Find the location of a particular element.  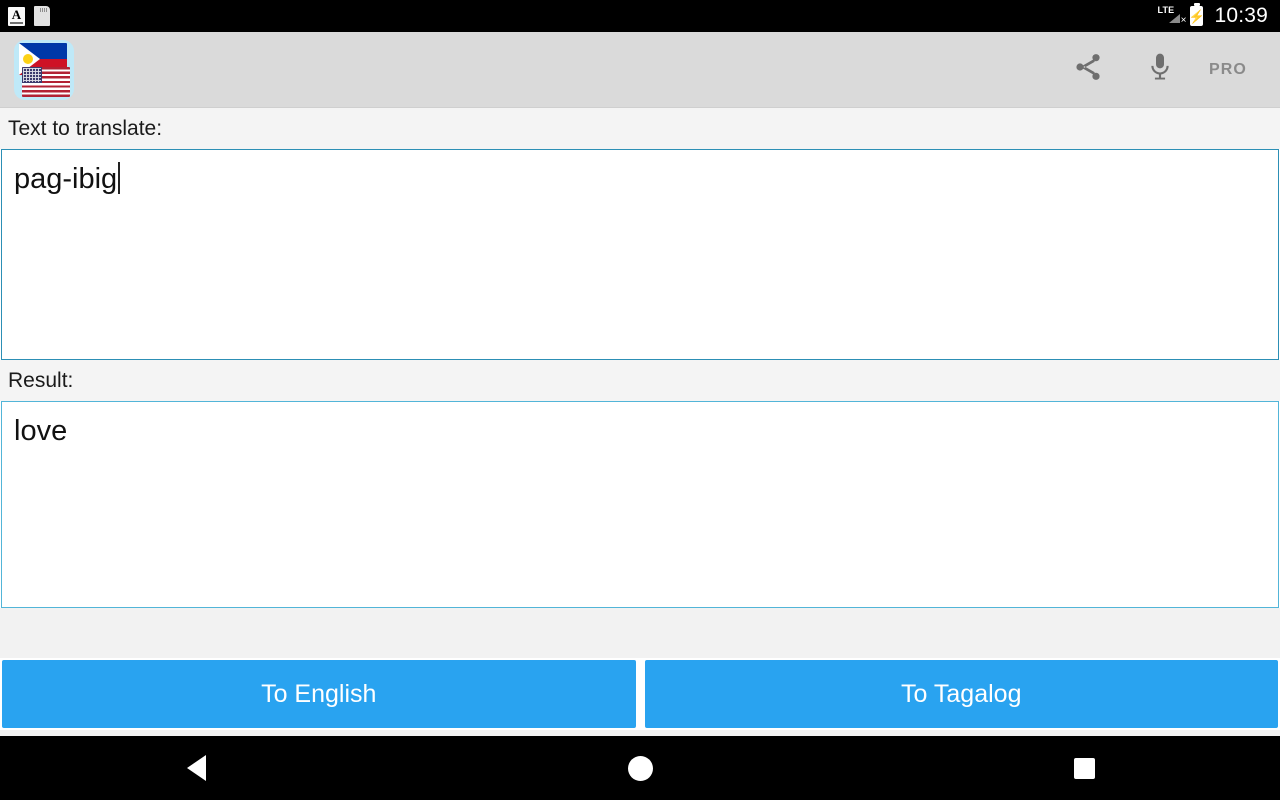

home-circle-icon is located at coordinates (640, 768).